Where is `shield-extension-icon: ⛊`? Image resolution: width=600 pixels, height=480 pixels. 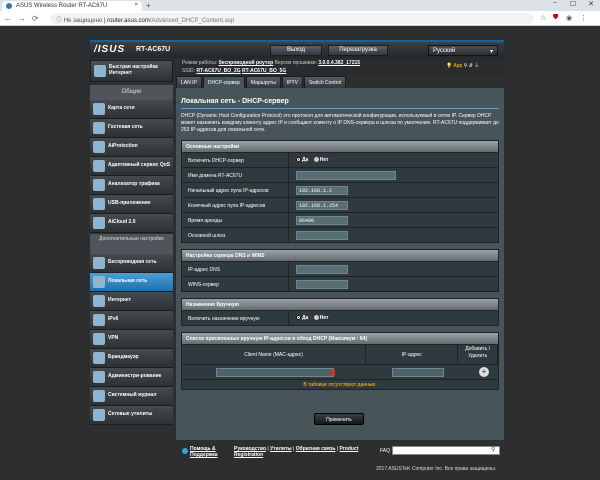 shield-extension-icon: ⛊ is located at coordinates (555, 18).